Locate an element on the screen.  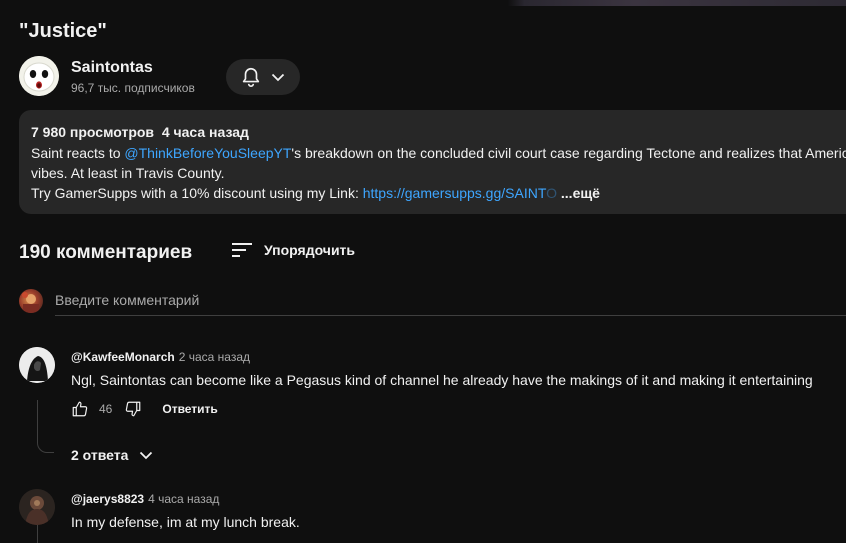
comment-input-placeholder: Введите комментарий is located at coordinates (127, 300).